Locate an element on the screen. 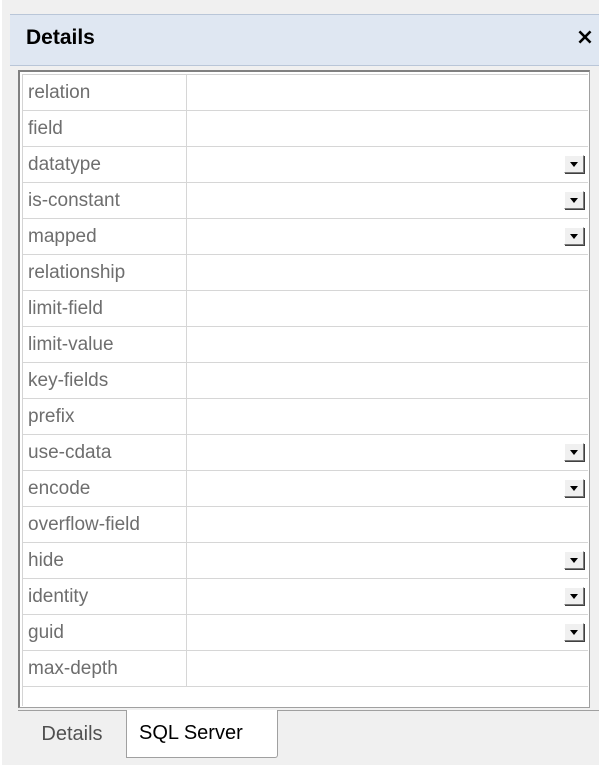 This screenshot has height=765, width=599. property-row: field is located at coordinates (305, 129).